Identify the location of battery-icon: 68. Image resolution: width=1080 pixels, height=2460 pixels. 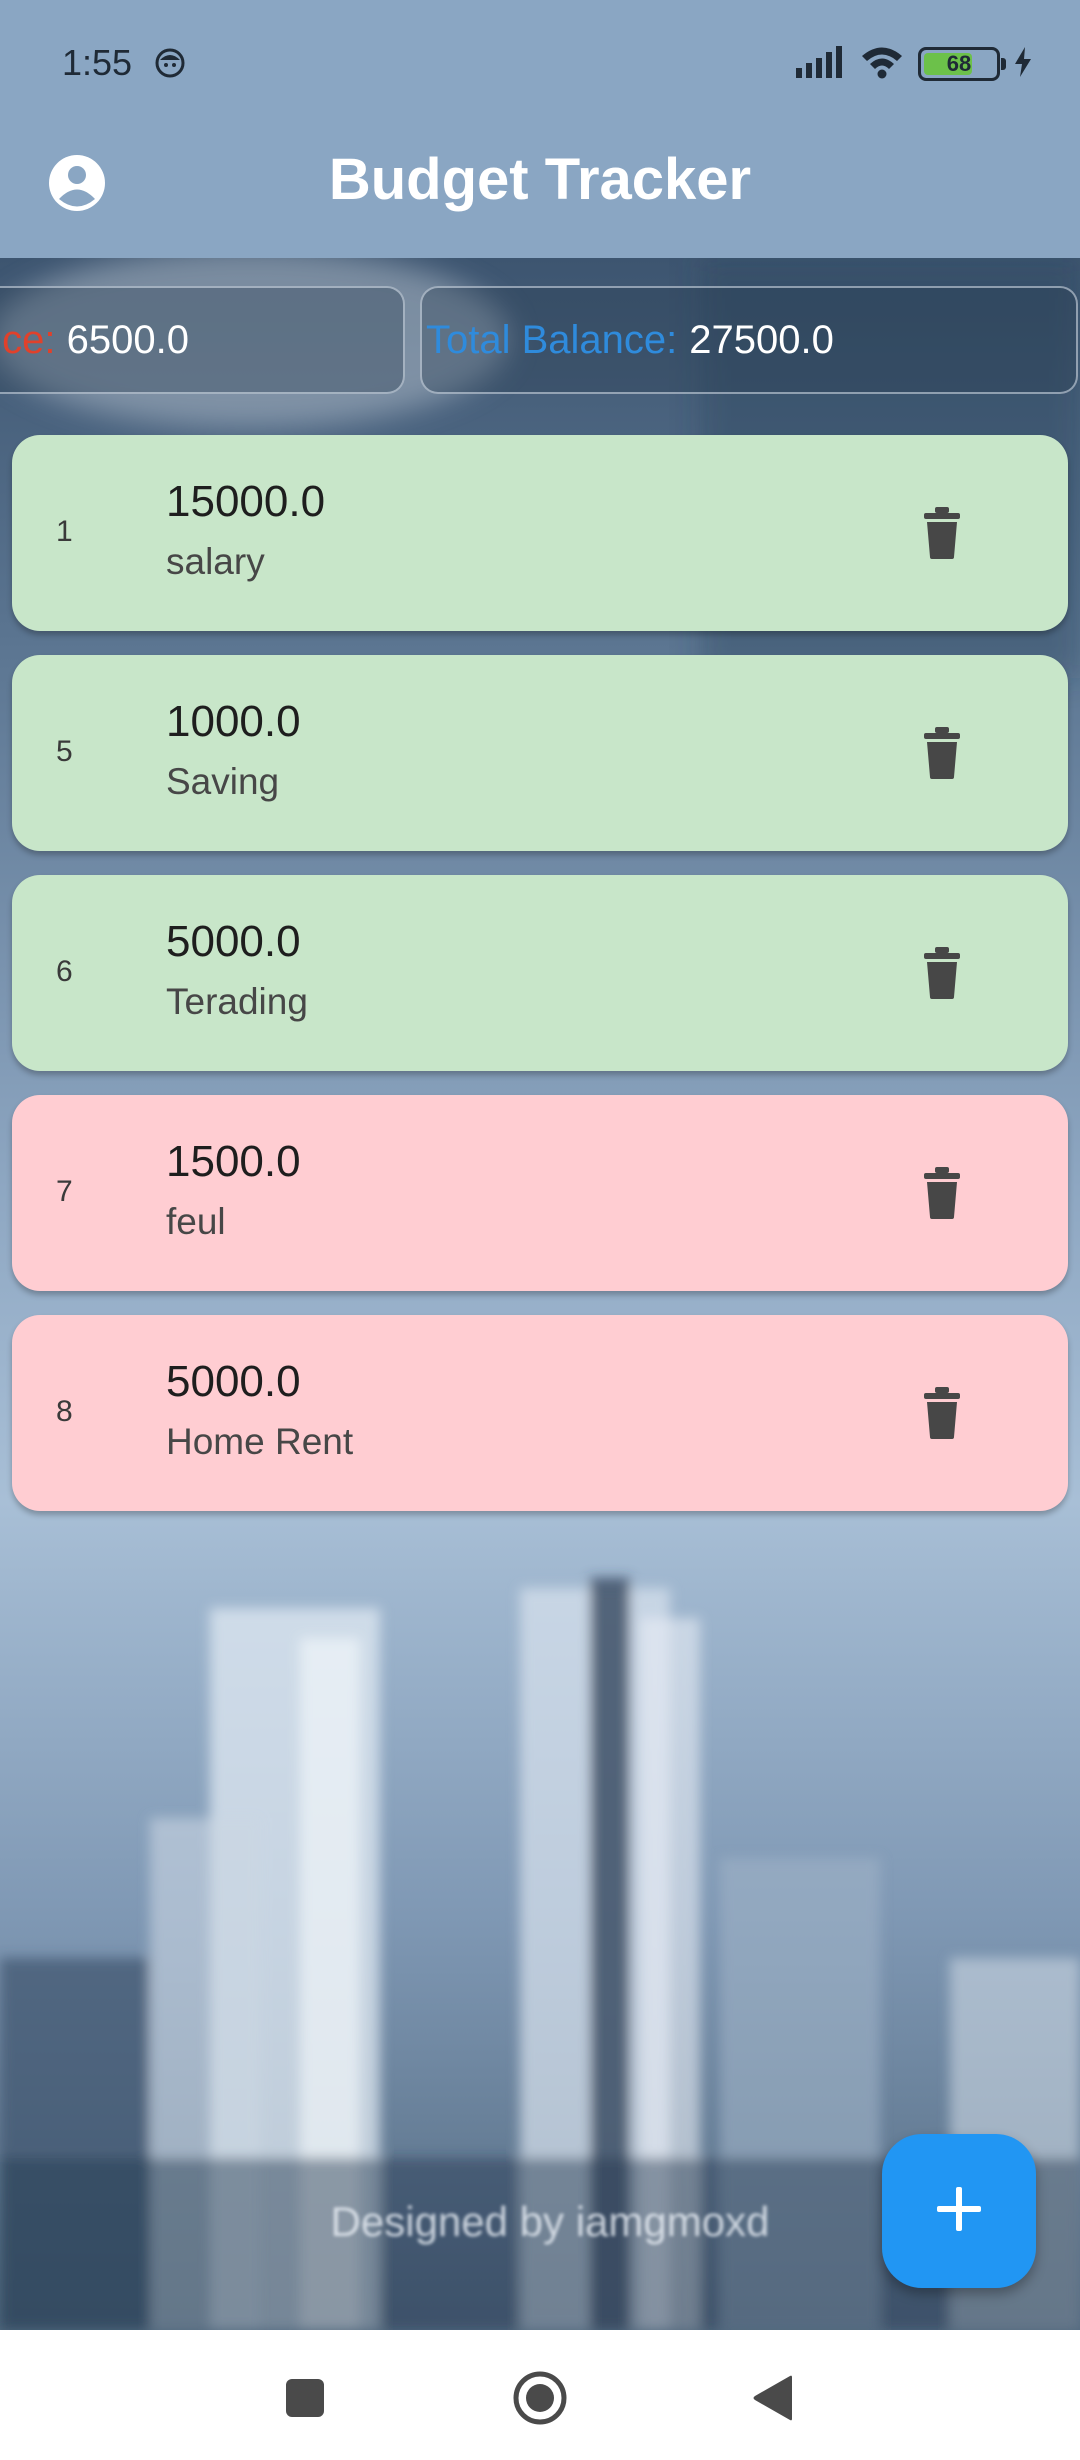
(962, 64).